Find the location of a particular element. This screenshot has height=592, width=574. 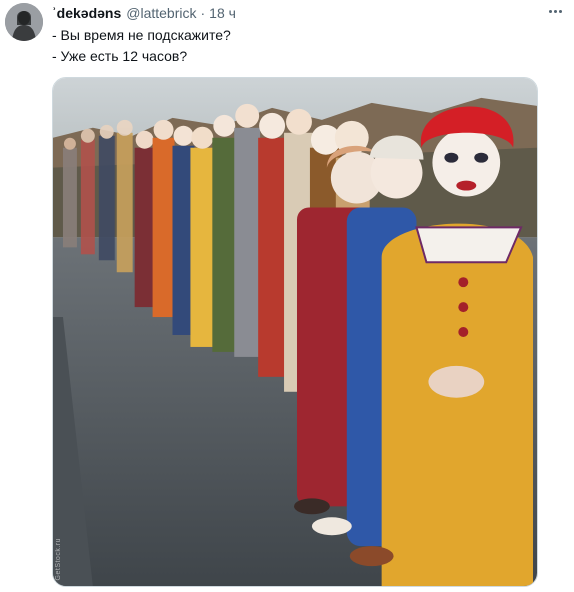

media-watermark: GetStock.ru is located at coordinates (58, 558).